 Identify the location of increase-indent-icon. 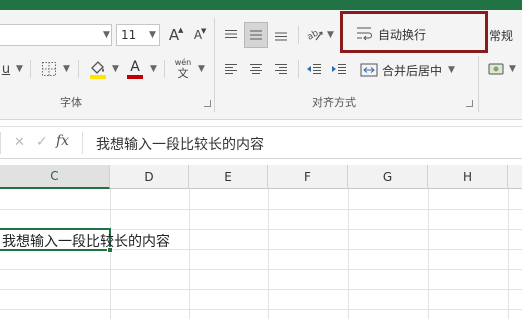
(339, 69).